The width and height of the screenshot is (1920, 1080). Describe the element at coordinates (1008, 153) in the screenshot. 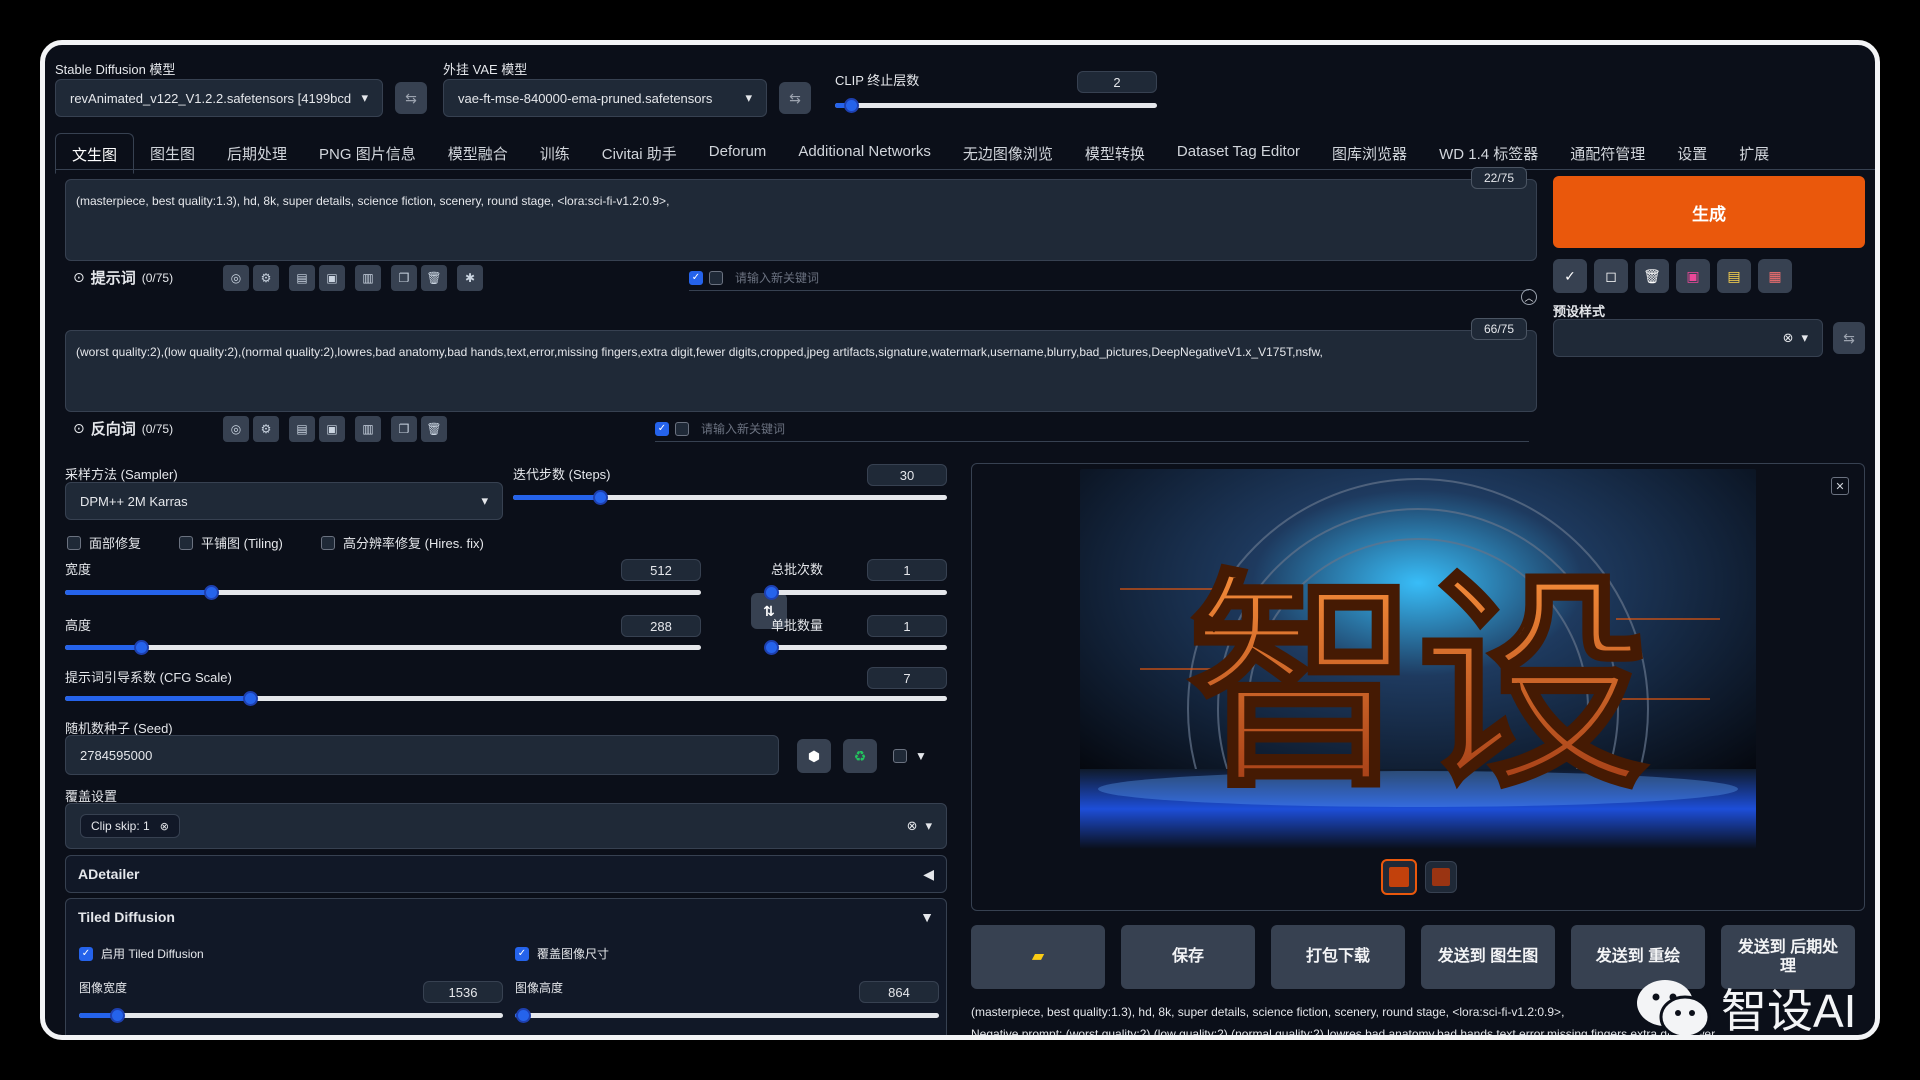

I see `tab-image-browser: 无边图像浏览` at that location.